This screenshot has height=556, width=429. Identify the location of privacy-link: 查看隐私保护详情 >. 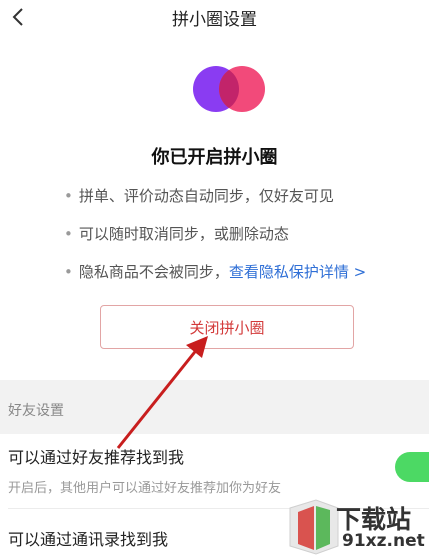
(297, 272).